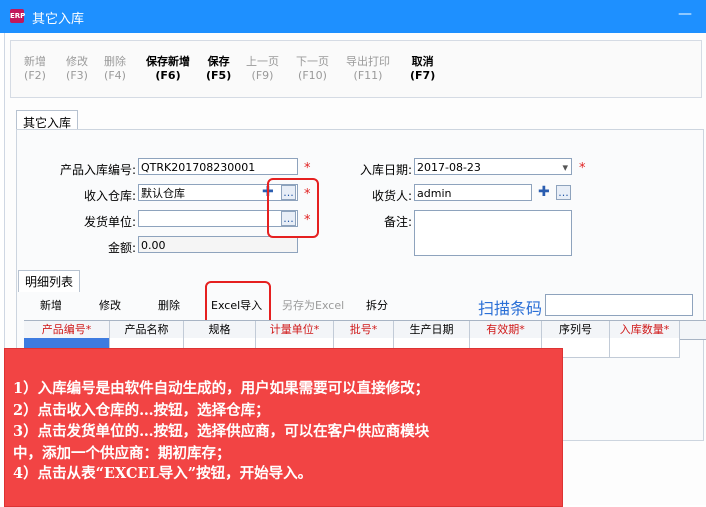  I want to click on detail-button-2: 删除, so click(169, 305).